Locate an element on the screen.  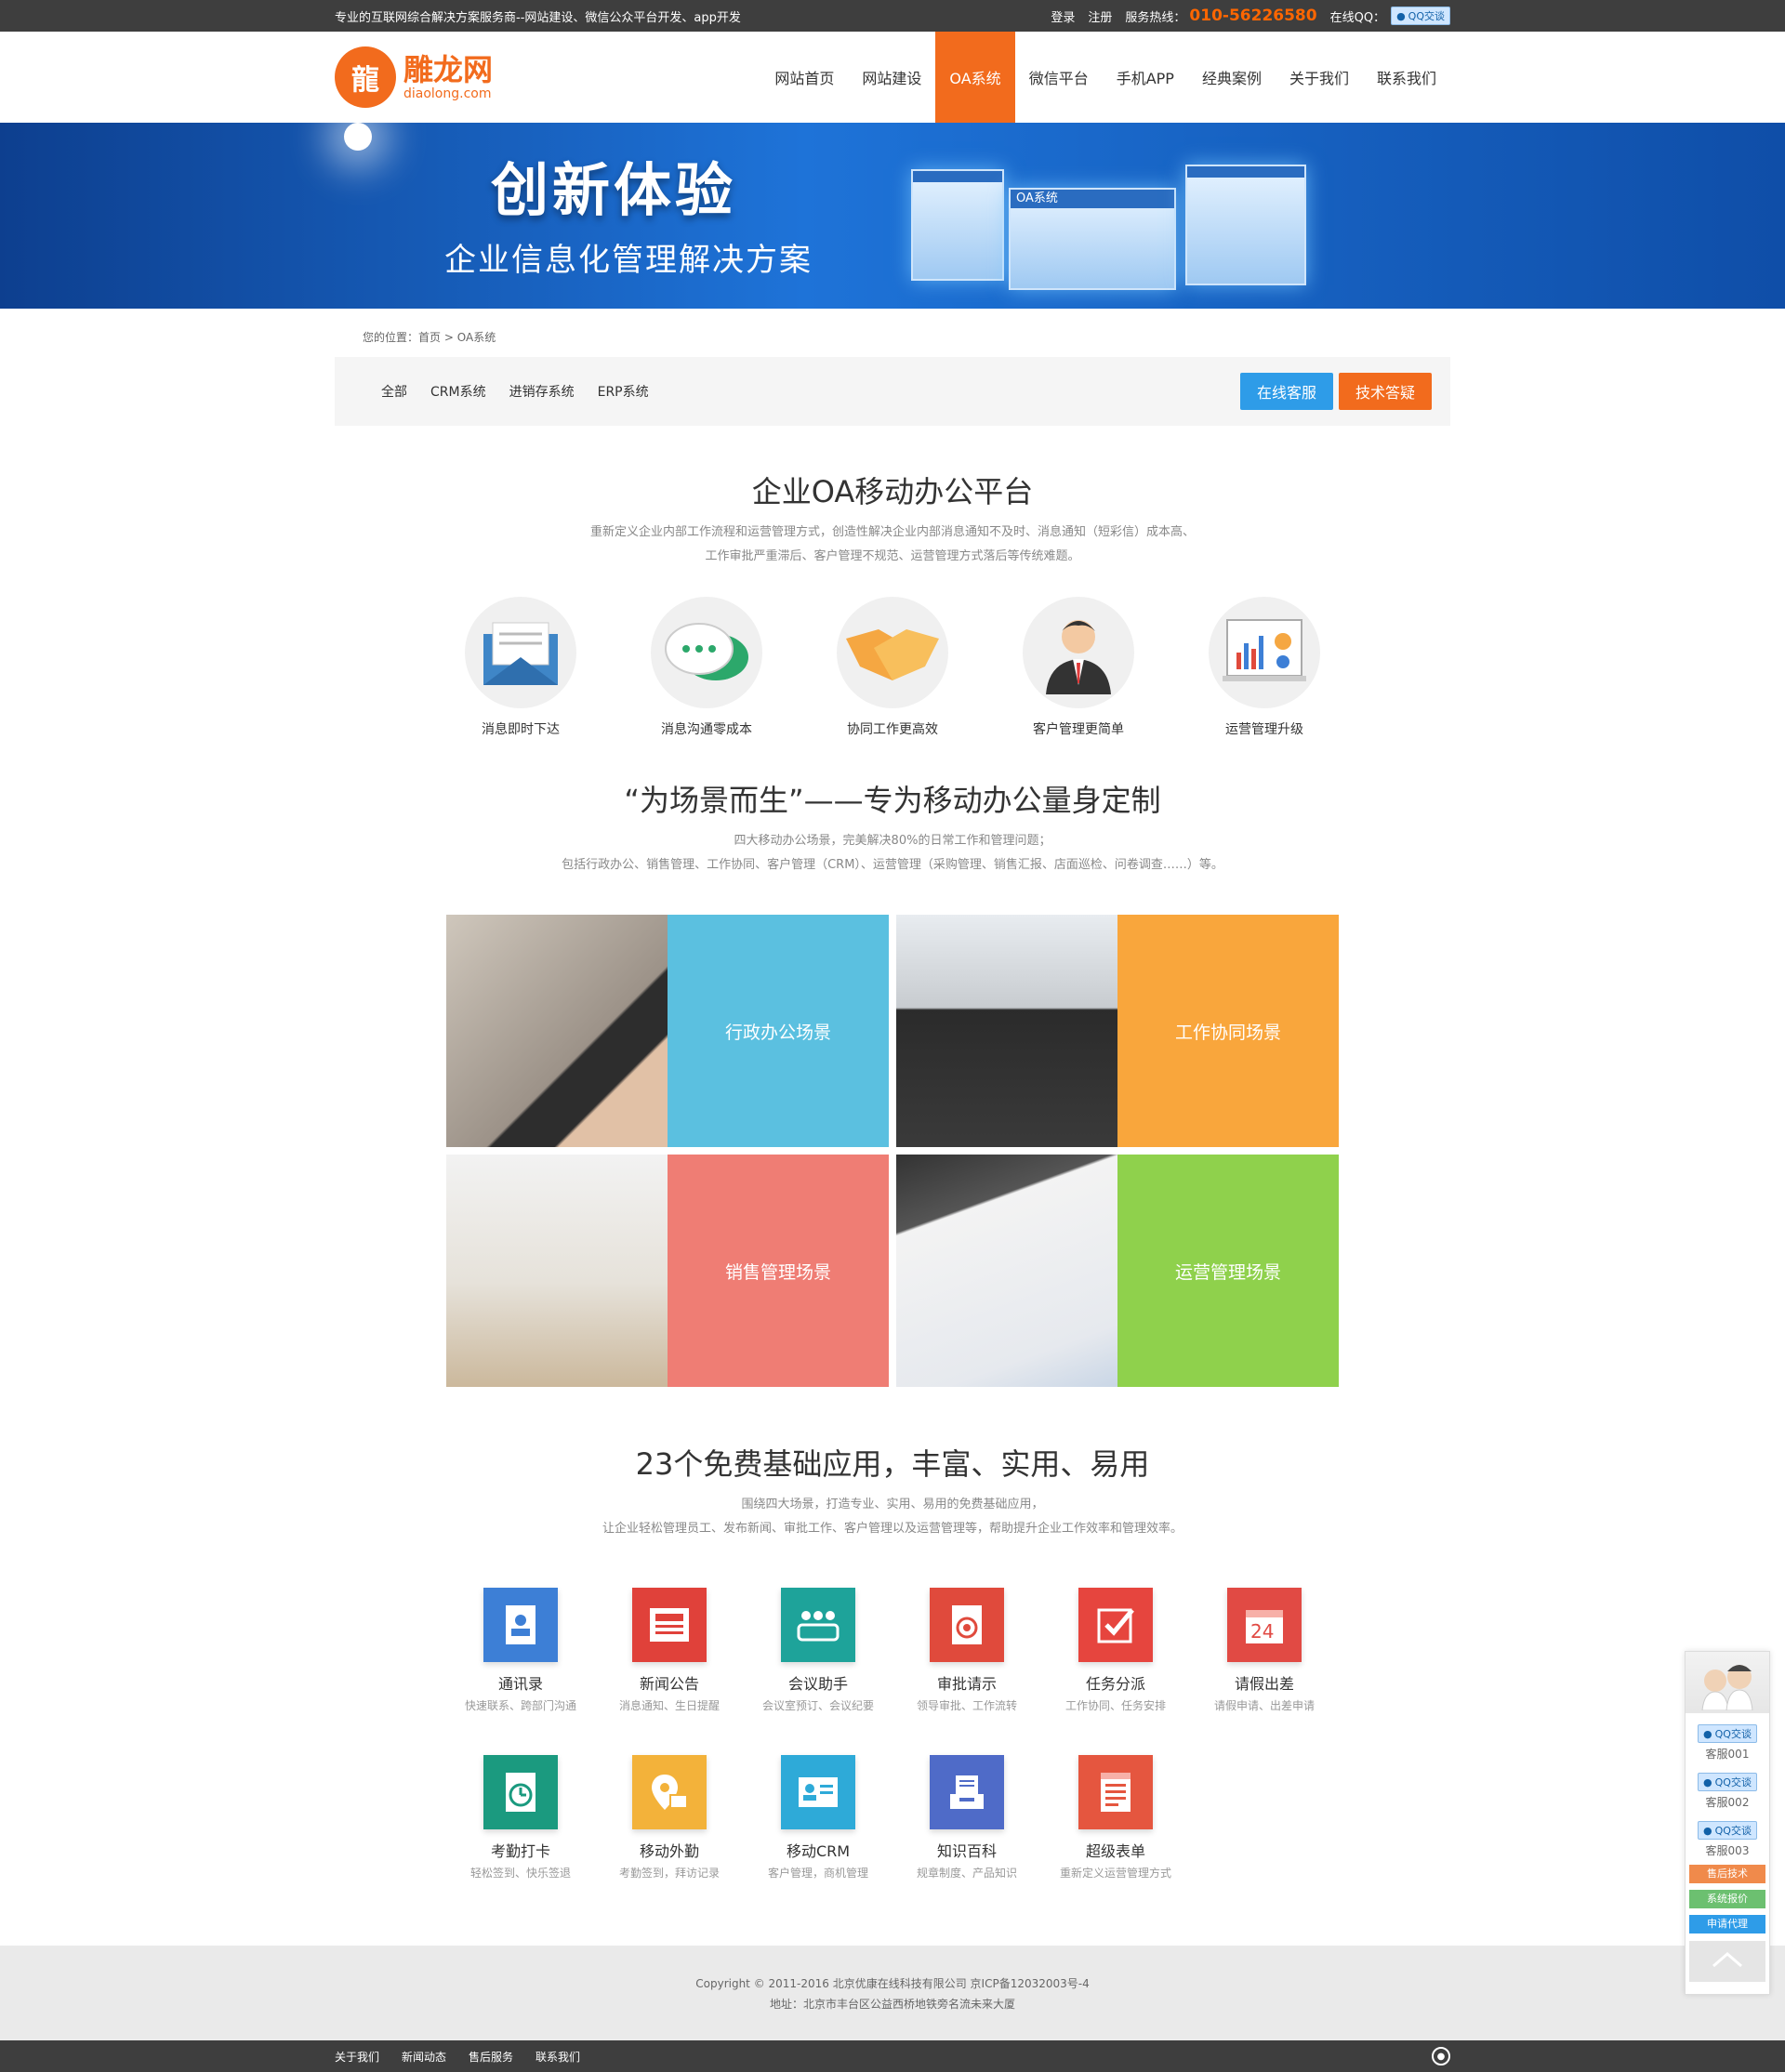
handshake-icon is located at coordinates (892, 653).